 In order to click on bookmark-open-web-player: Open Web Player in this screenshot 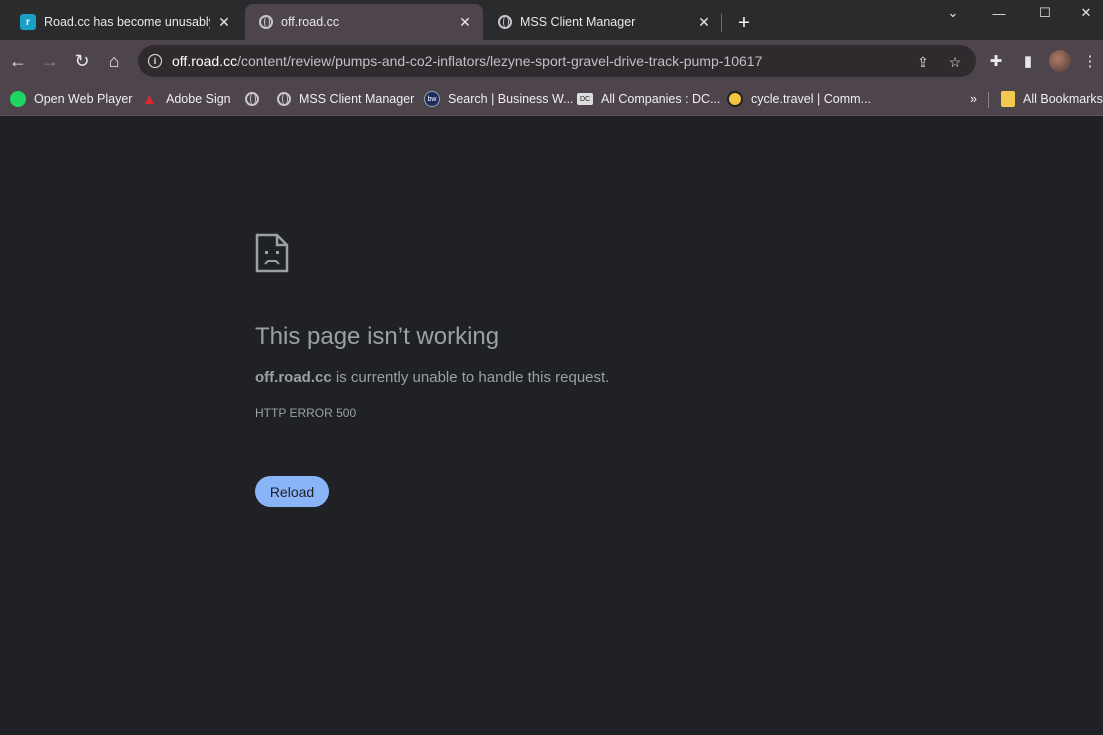, I will do `click(71, 99)`.